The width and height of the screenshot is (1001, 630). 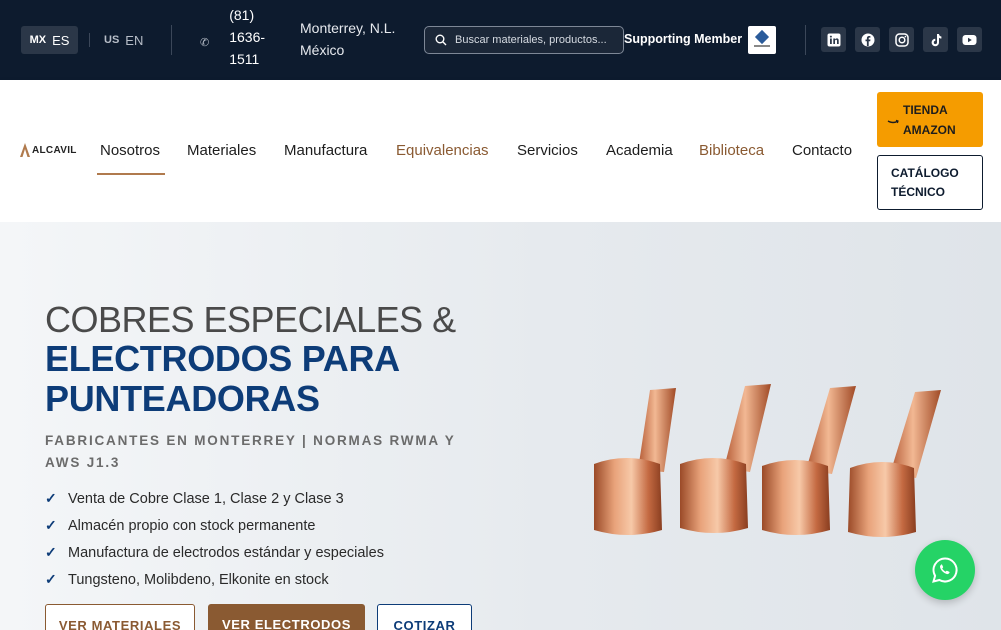 What do you see at coordinates (442, 150) in the screenshot?
I see `nav-item-equivalencias: Equivalencias` at bounding box center [442, 150].